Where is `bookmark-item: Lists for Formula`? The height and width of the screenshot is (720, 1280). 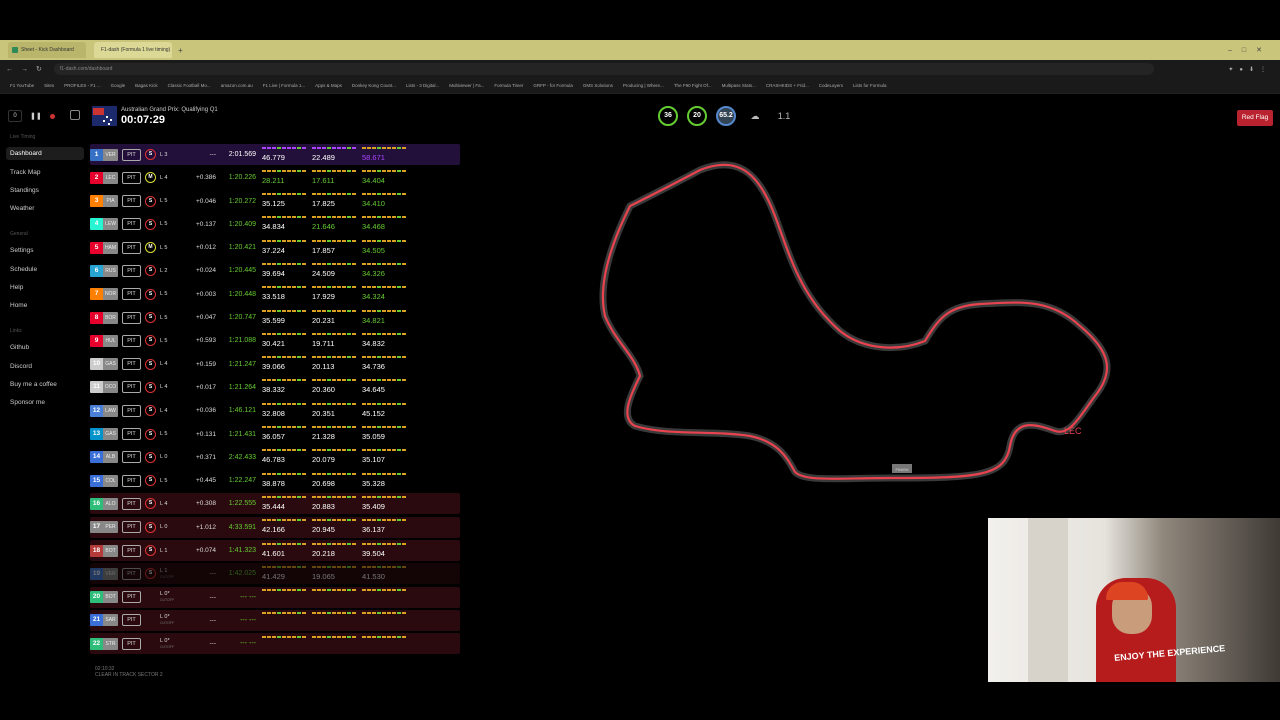
bookmark-item: Lists for Formula is located at coordinates (870, 85).